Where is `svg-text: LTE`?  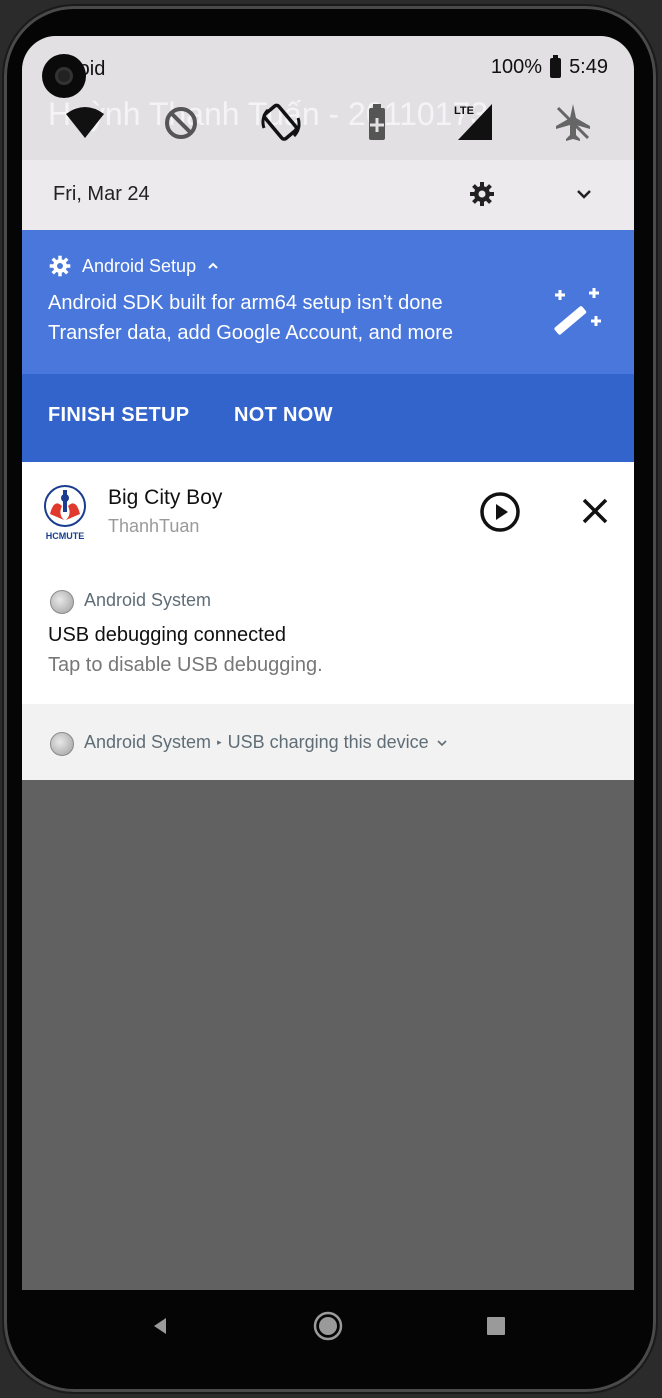
svg-text: LTE is located at coordinates (464, 111).